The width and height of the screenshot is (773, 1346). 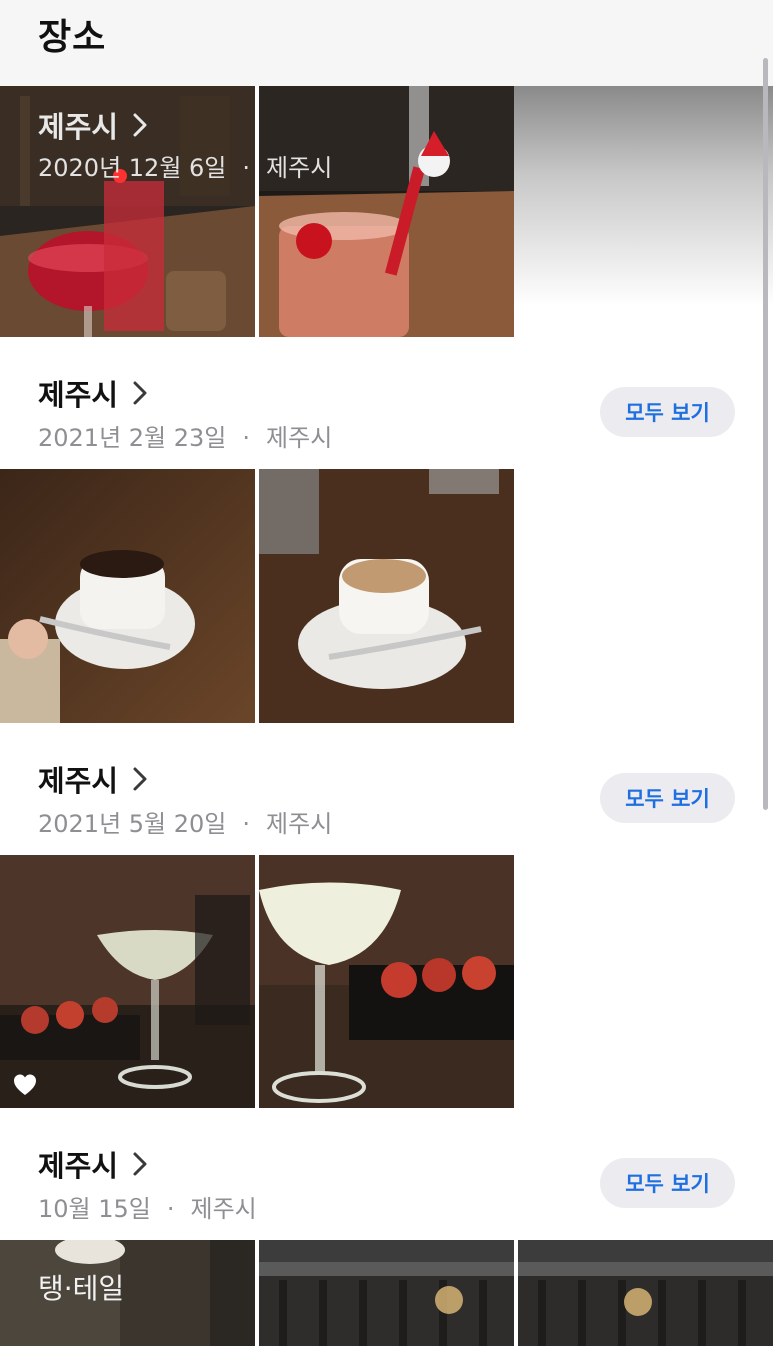 I want to click on section-date: 2021년 2월 23일 · 제주시, so click(x=185, y=435).